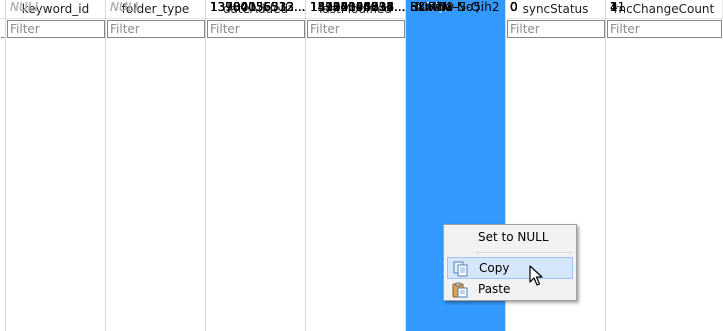  I want to click on mouse-pointer-icon, so click(536, 275).